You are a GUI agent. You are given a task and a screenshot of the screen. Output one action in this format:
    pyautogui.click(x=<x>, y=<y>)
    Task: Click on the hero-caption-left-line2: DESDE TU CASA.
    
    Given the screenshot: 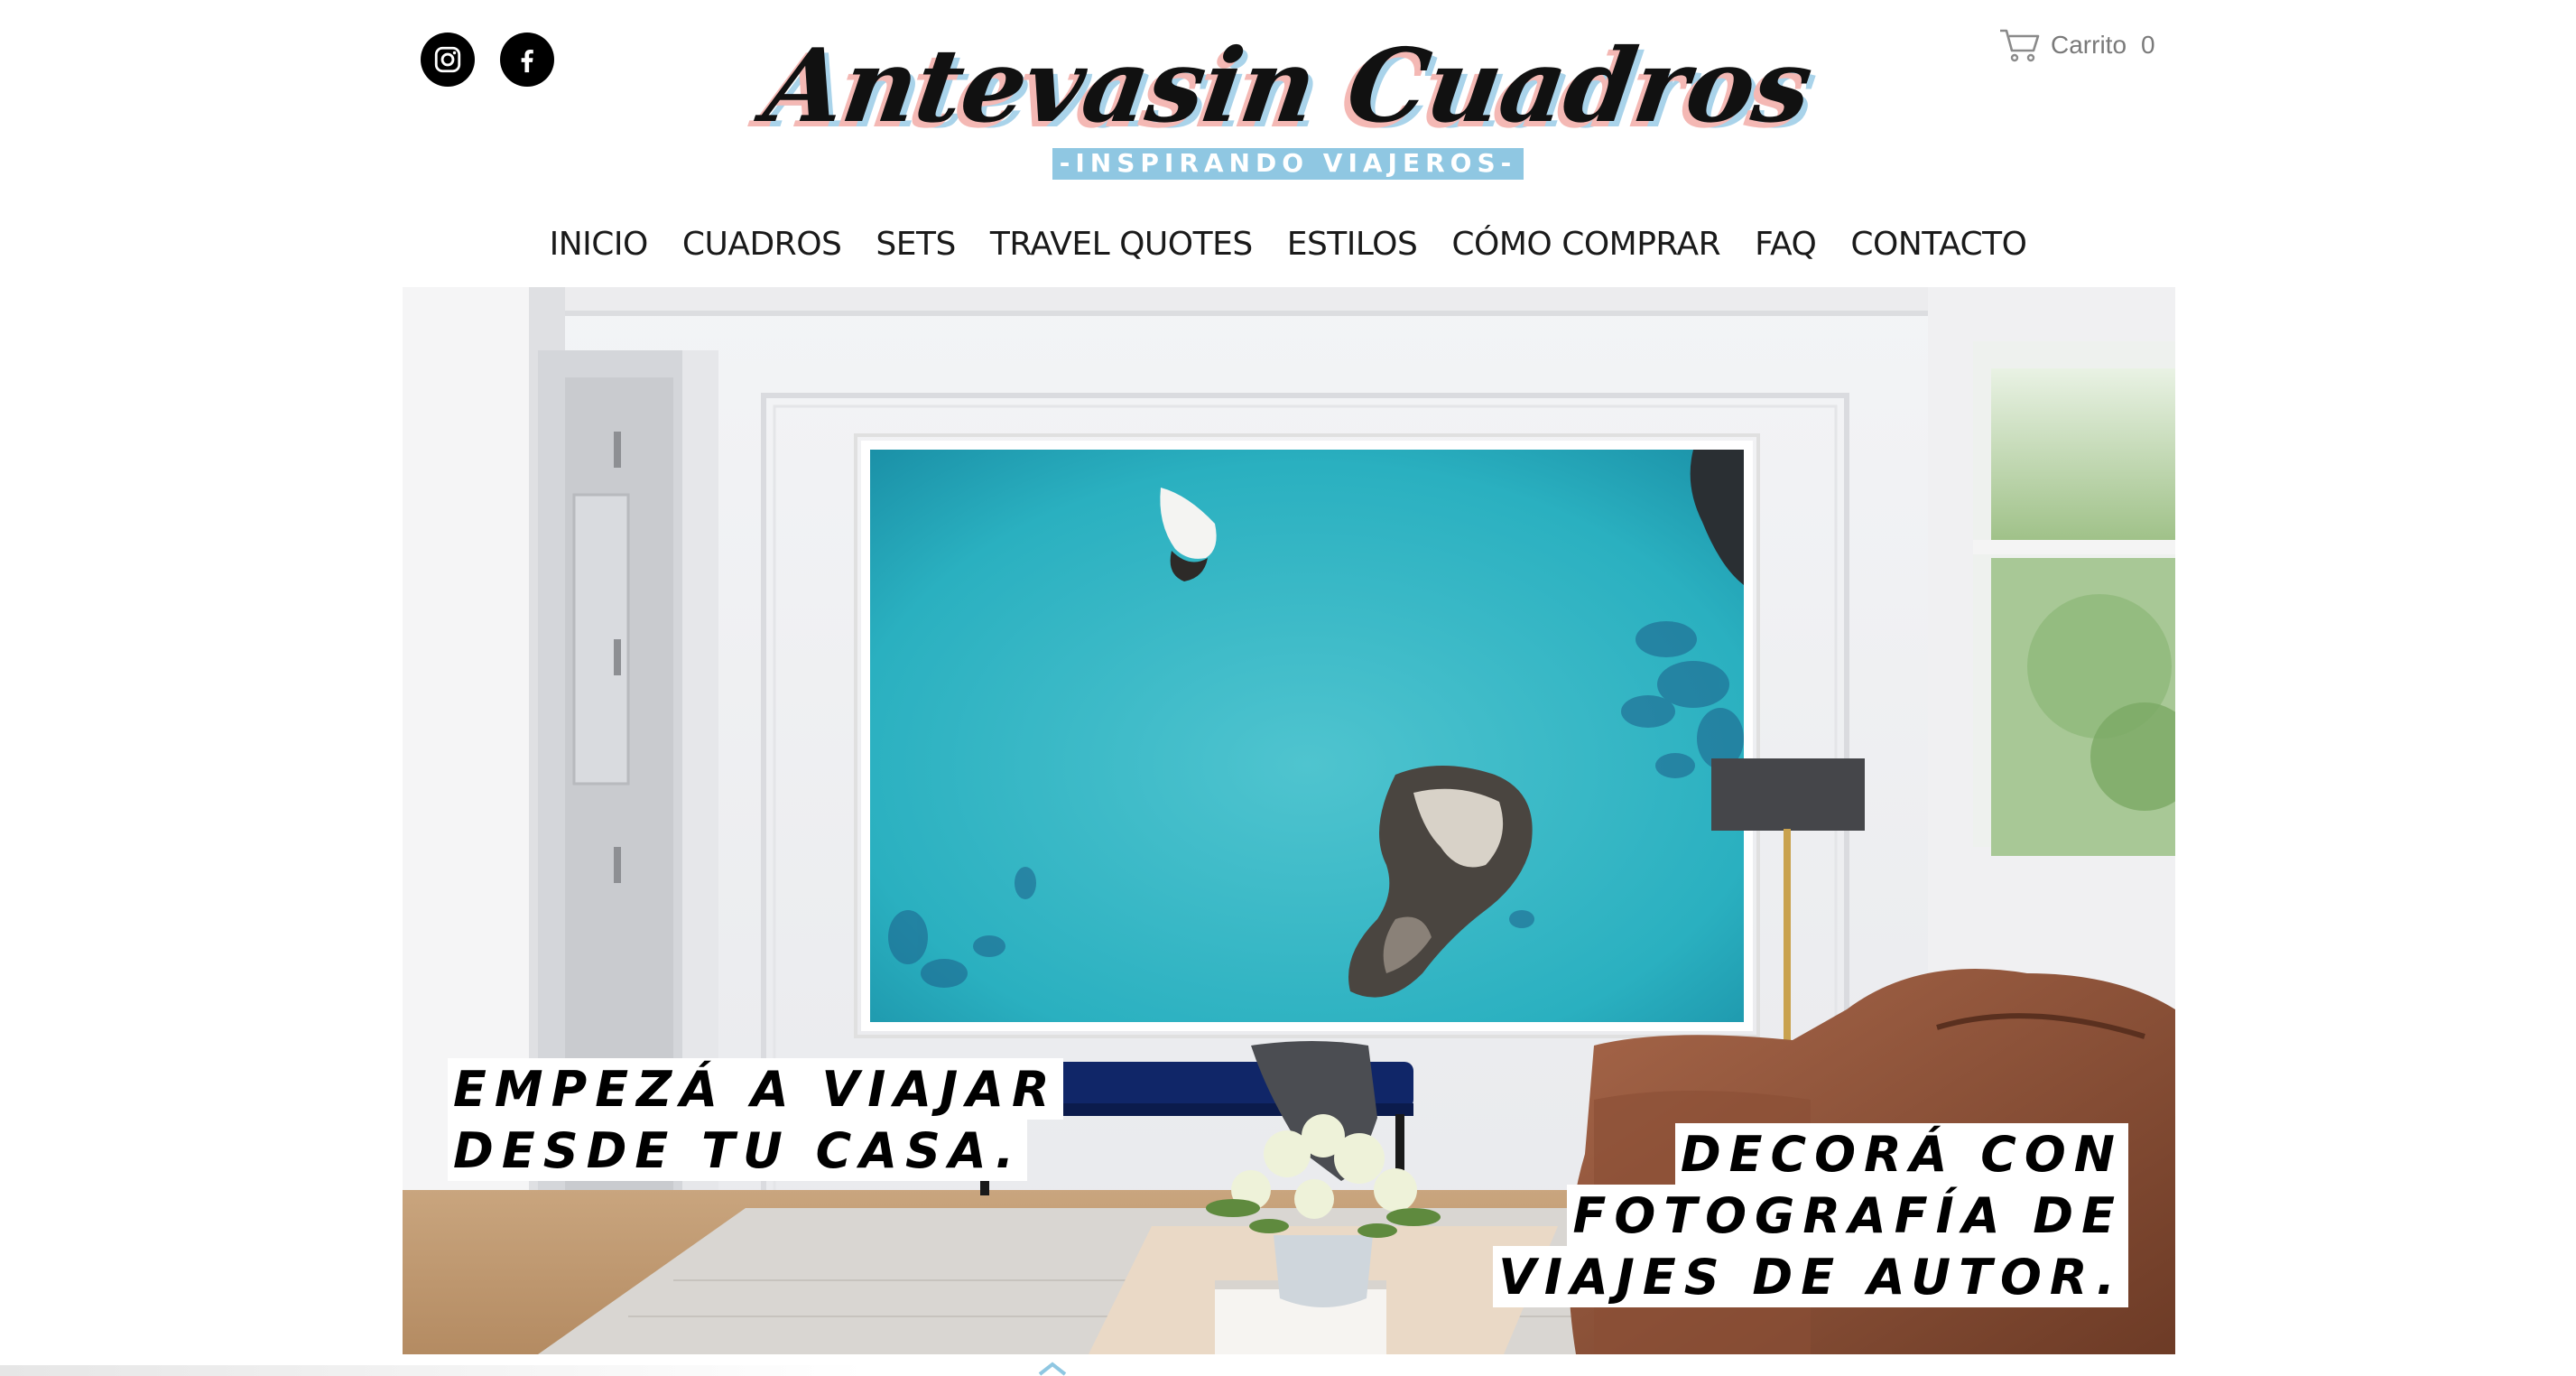 What is the action you would take?
    pyautogui.click(x=738, y=1150)
    